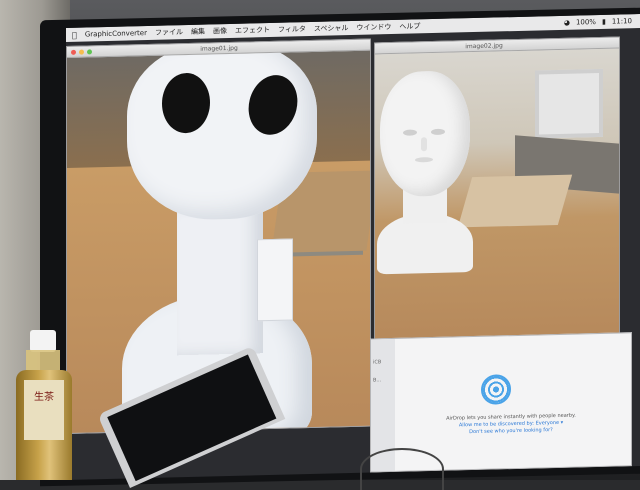  What do you see at coordinates (252, 30) in the screenshot?
I see `menu-effect: エフェクト` at bounding box center [252, 30].